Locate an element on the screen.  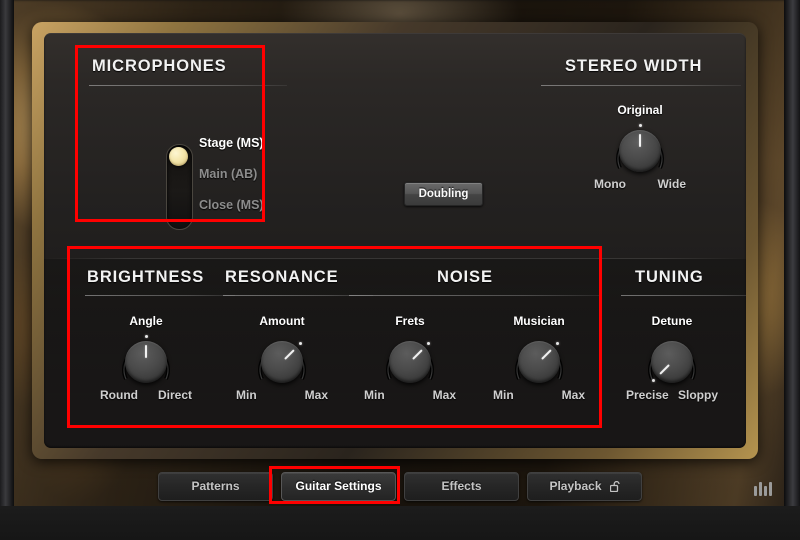
noise-musician-marker-dot is located at coordinates (557, 344).